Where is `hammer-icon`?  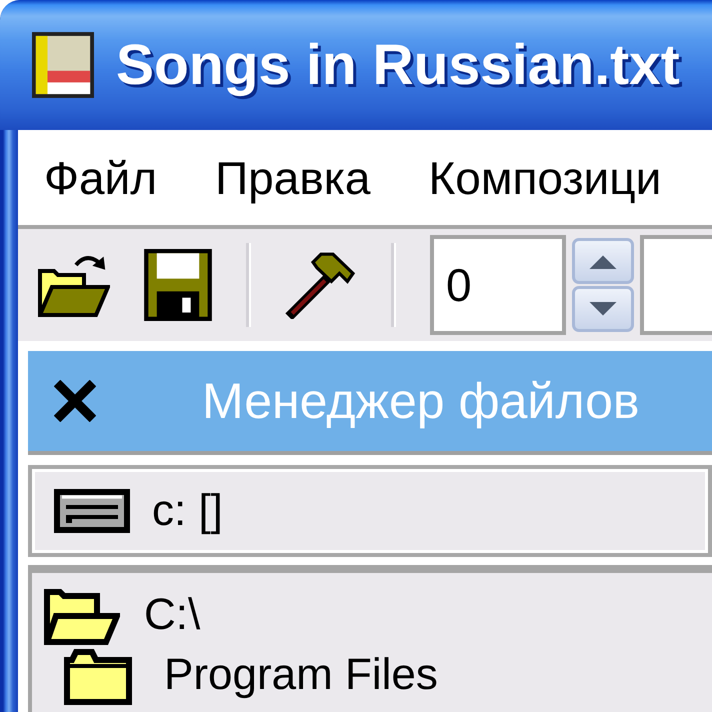 hammer-icon is located at coordinates (321, 285).